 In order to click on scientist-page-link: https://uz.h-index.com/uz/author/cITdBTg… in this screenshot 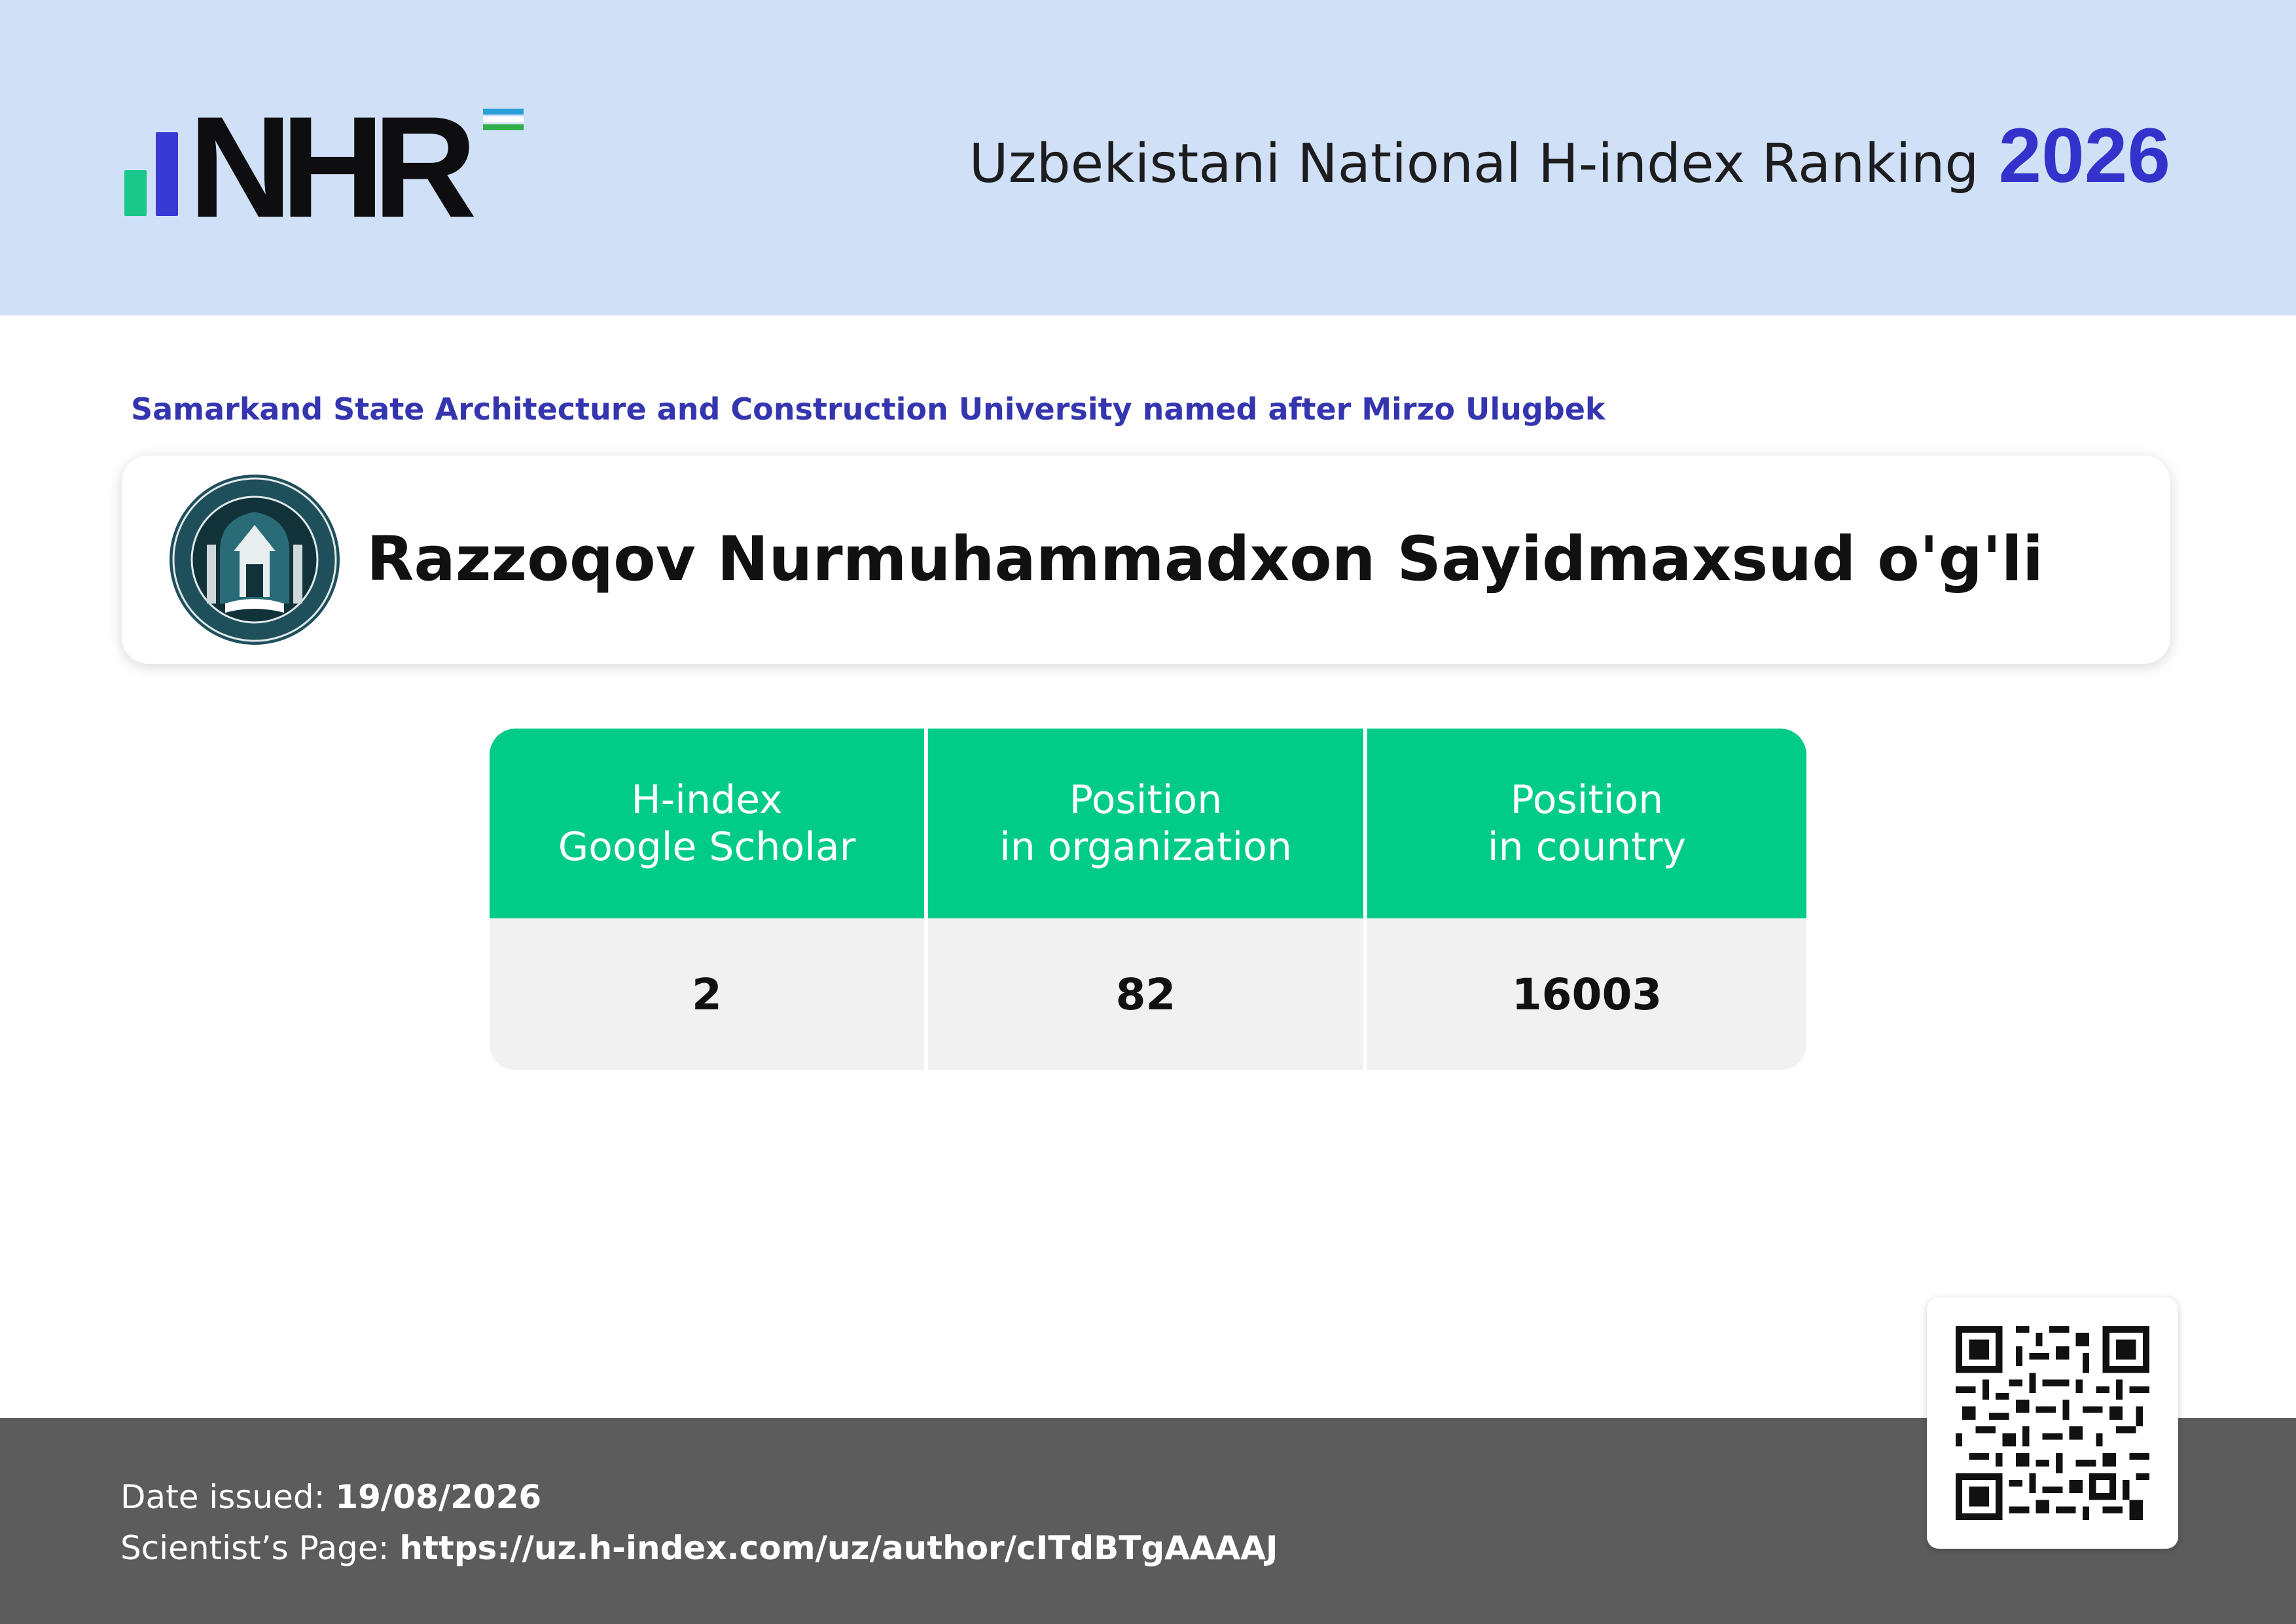, I will do `click(838, 1548)`.